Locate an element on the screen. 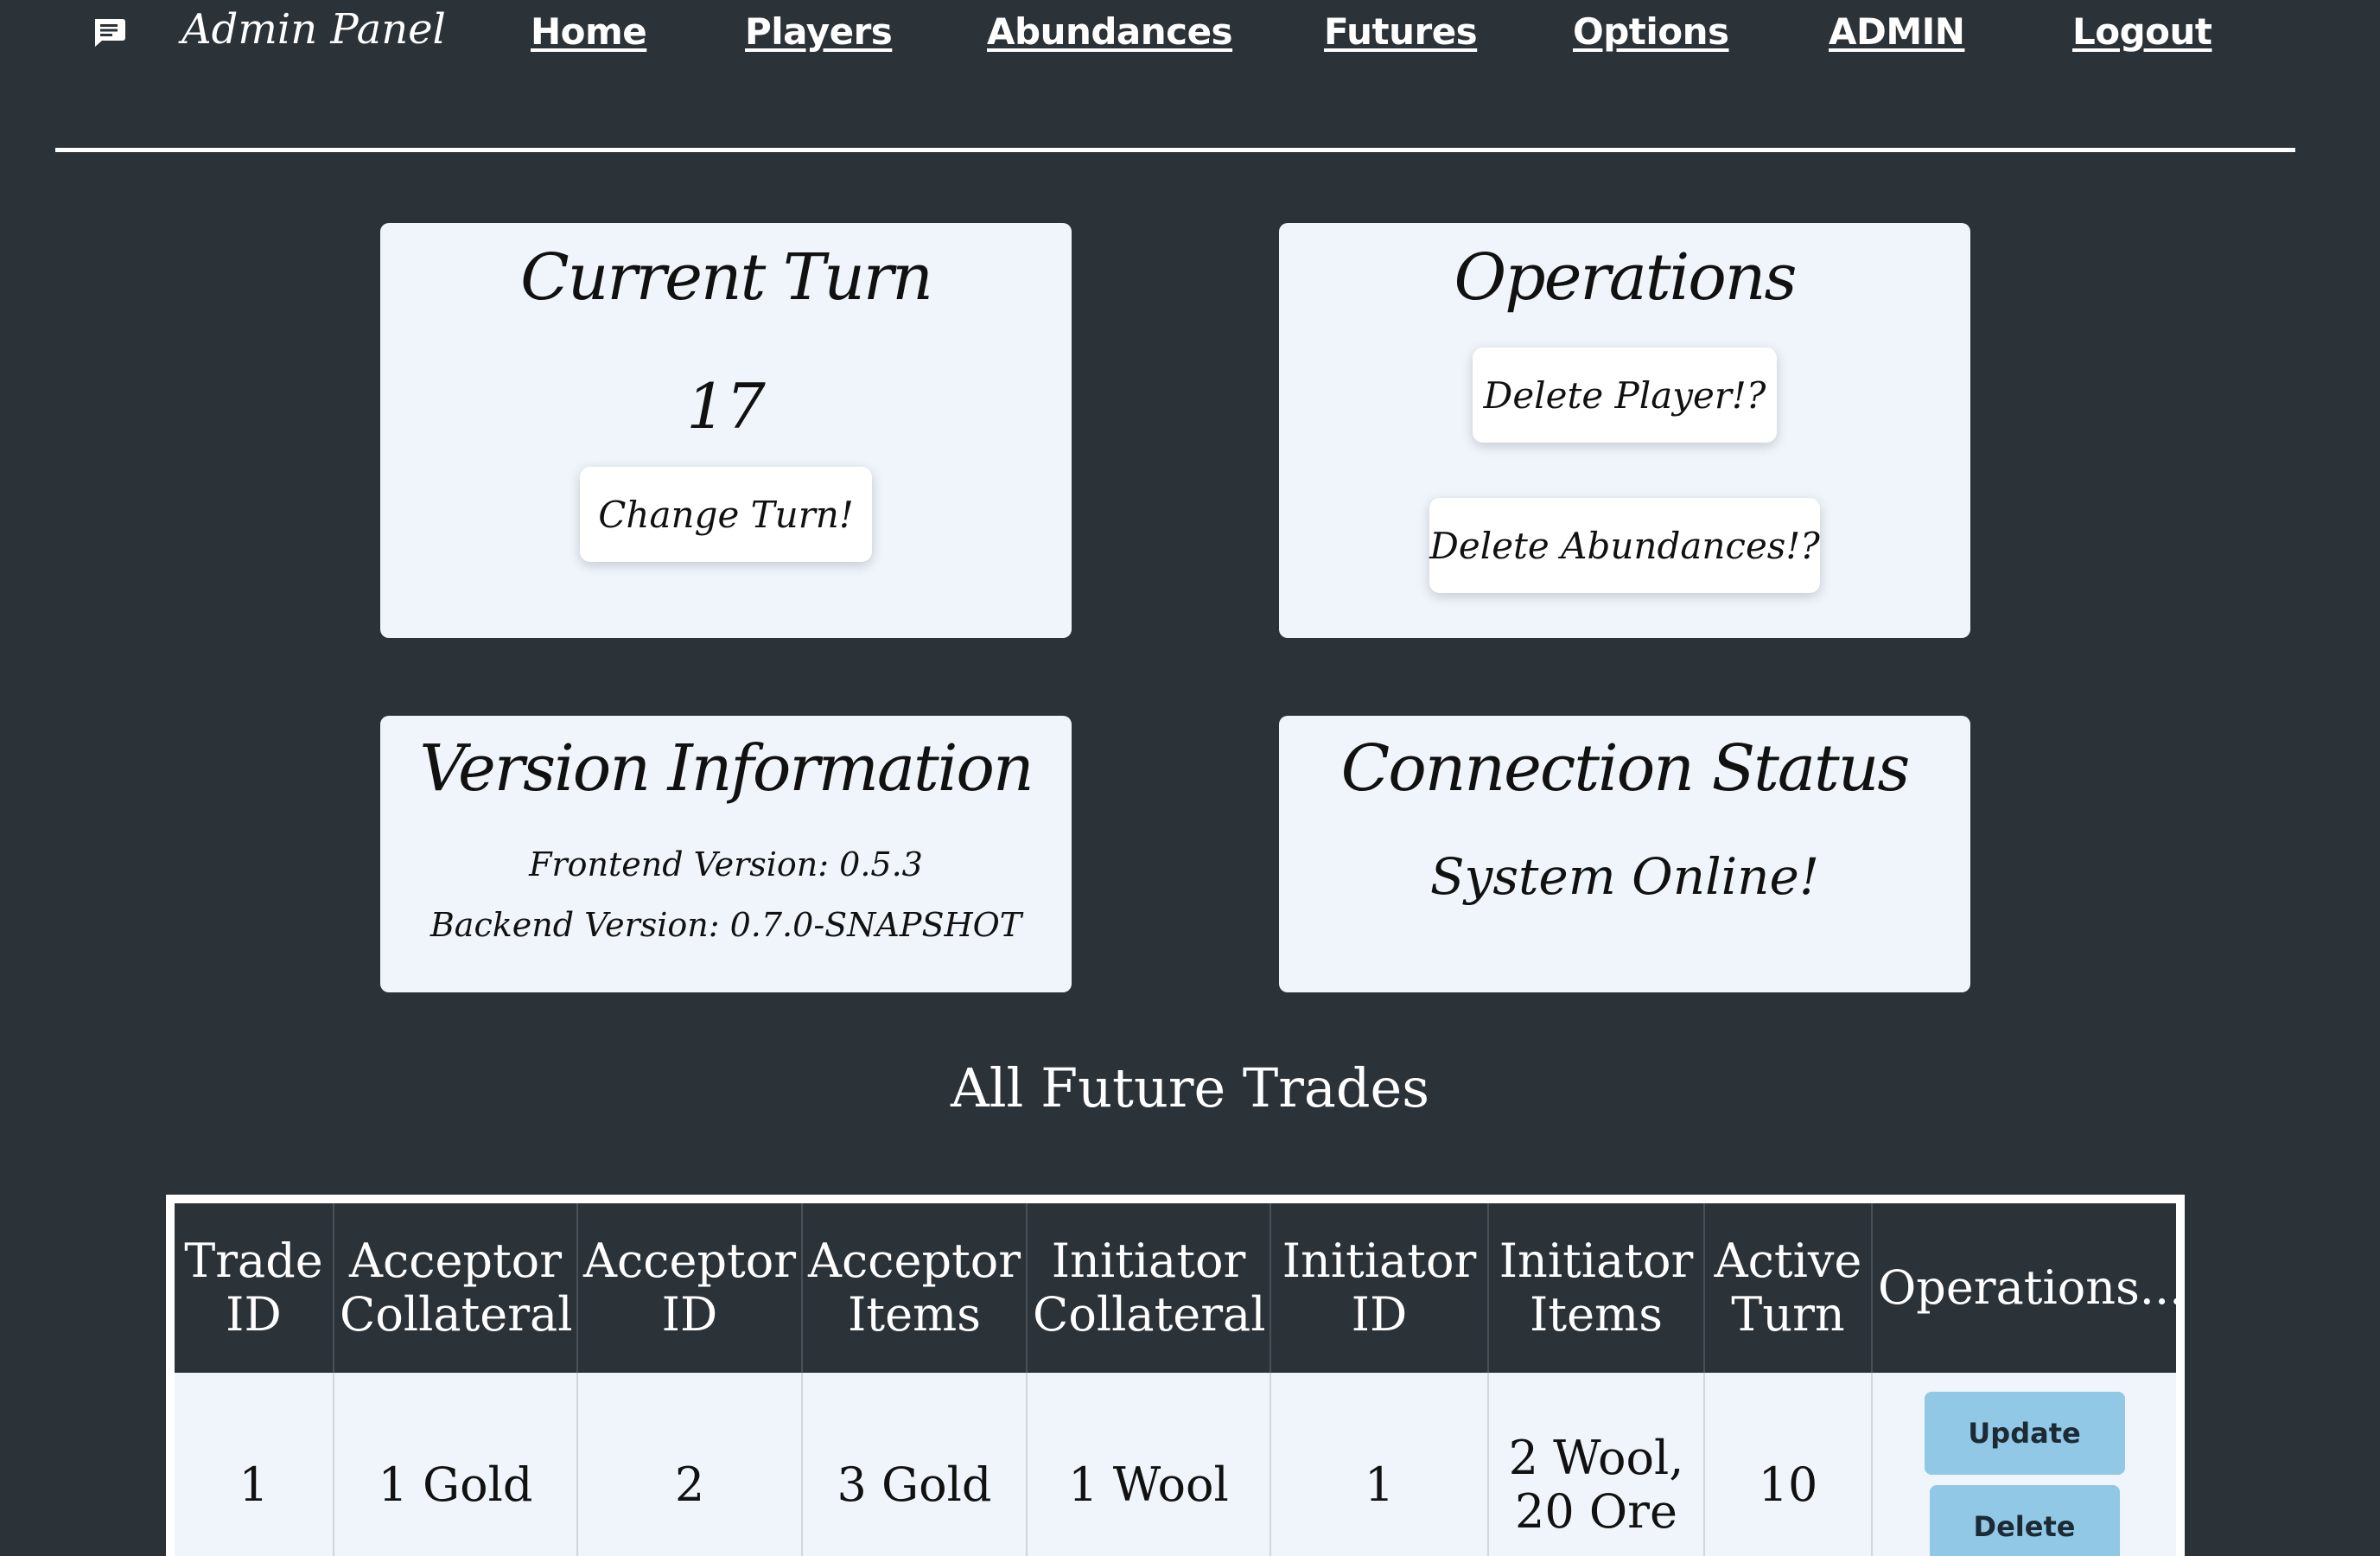  cell-trade-id: 1 is located at coordinates (255, 1465).